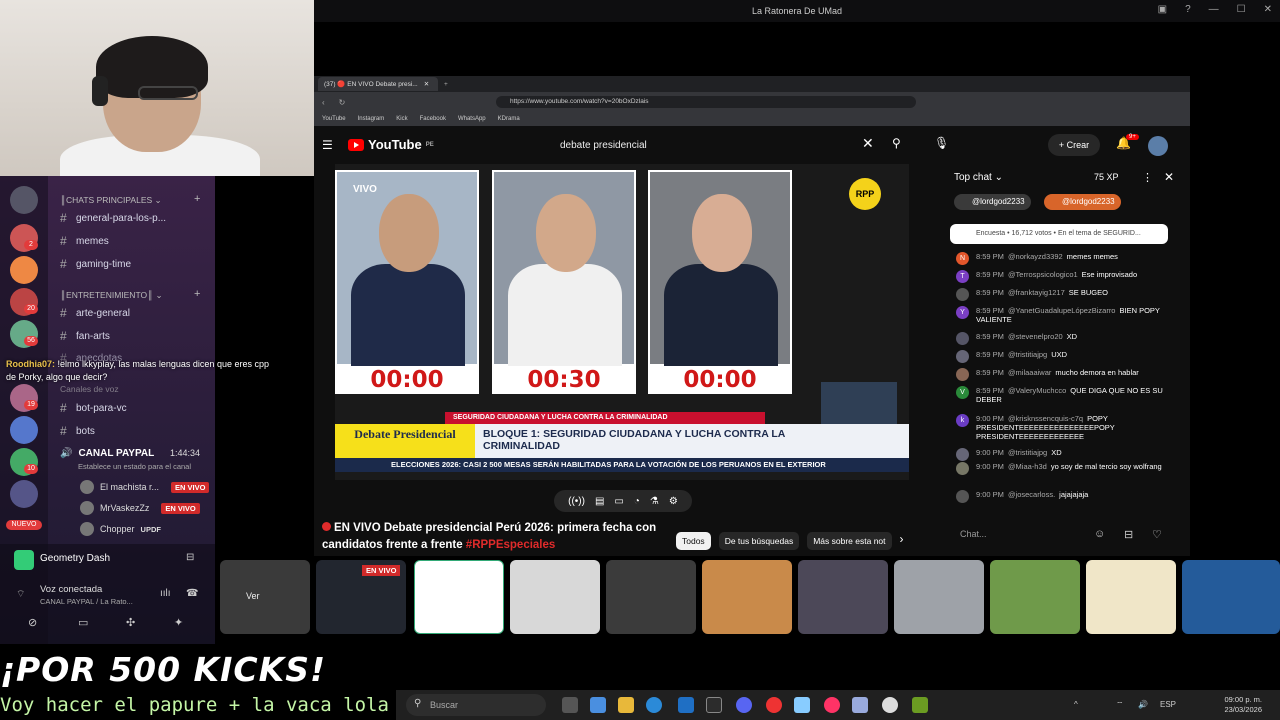  Describe the element at coordinates (962, 258) in the screenshot. I see `avatar: N` at that location.